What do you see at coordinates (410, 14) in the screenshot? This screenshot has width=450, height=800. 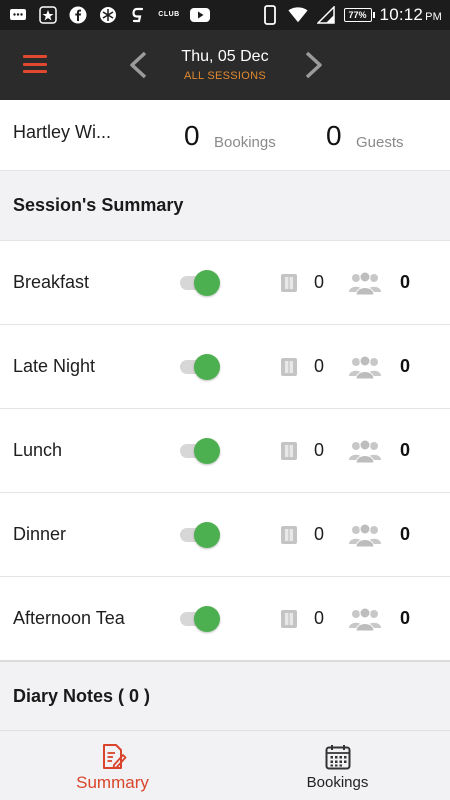 I see `clock: 10:12 PM` at bounding box center [410, 14].